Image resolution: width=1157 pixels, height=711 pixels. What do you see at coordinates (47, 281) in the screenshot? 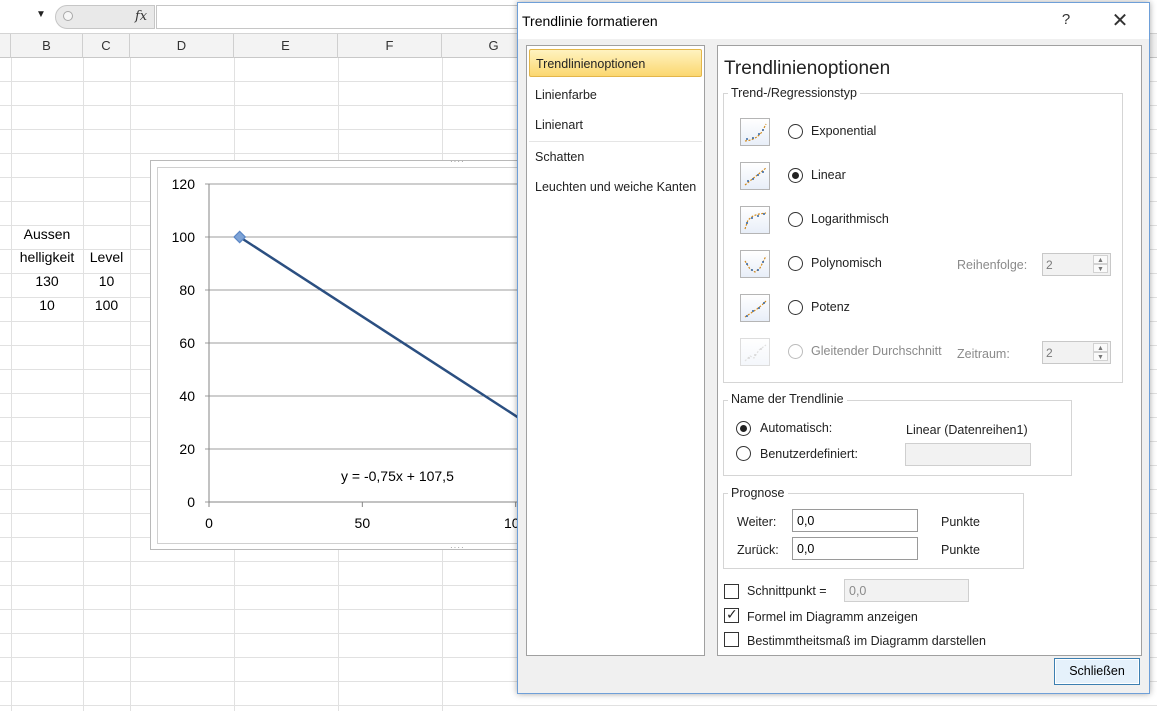
I see `cell-b-row1: 130` at bounding box center [47, 281].